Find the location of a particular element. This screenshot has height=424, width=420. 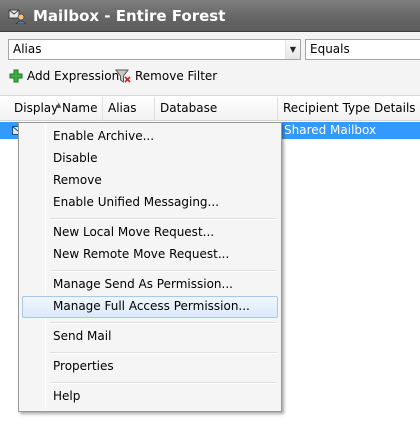

column-header-display-name: ▲ Display Name is located at coordinates (56, 109).